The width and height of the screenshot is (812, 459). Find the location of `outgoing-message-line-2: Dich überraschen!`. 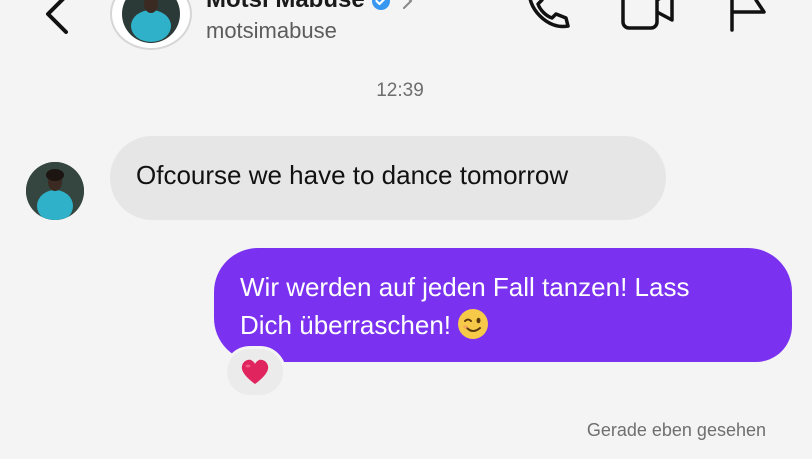

outgoing-message-line-2: Dich überraschen! is located at coordinates (345, 325).